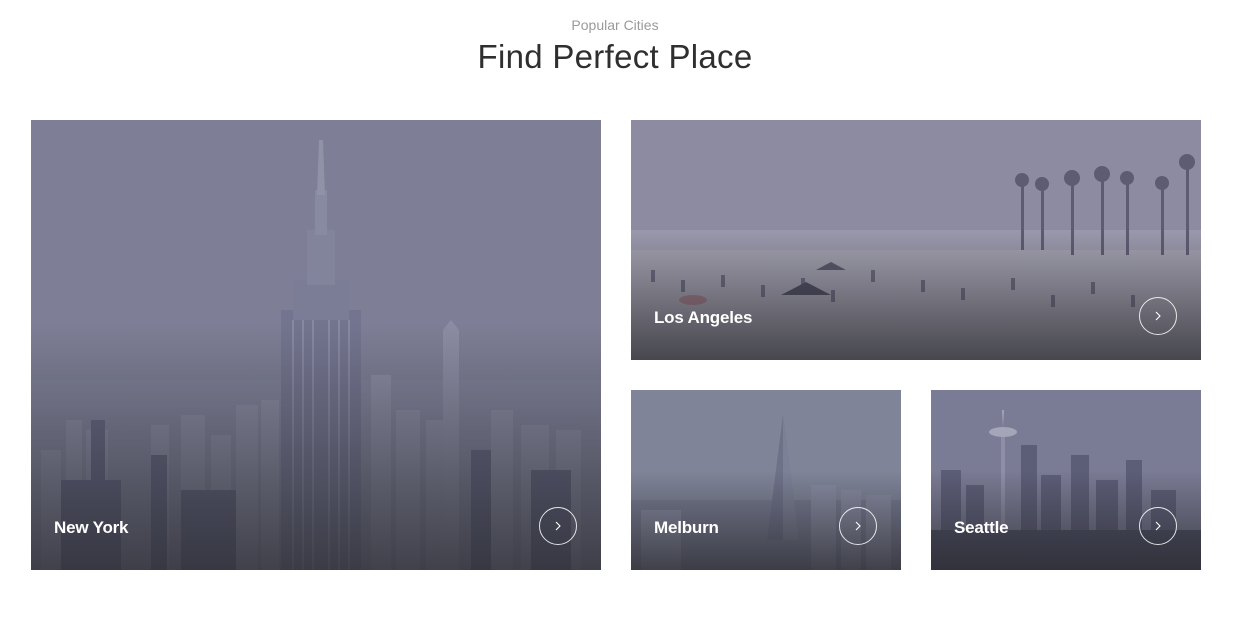  What do you see at coordinates (916, 294) in the screenshot?
I see `card-gradient` at bounding box center [916, 294].